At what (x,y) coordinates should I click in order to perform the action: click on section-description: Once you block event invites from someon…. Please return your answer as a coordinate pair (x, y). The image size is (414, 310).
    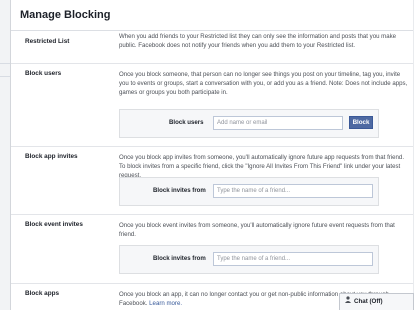
    Looking at the image, I should click on (257, 230).